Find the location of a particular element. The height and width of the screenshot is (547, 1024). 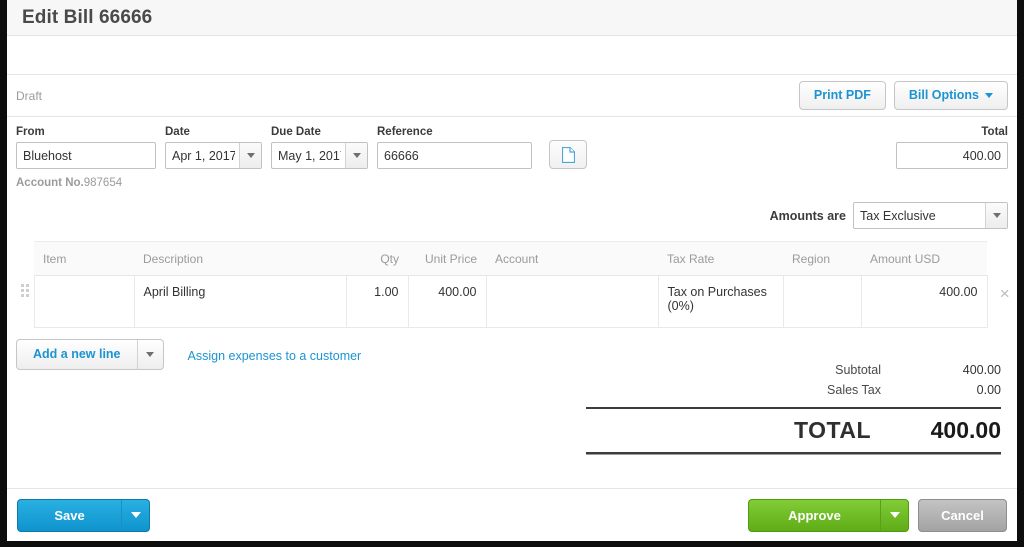

toolbar-spacer is located at coordinates (512, 55).